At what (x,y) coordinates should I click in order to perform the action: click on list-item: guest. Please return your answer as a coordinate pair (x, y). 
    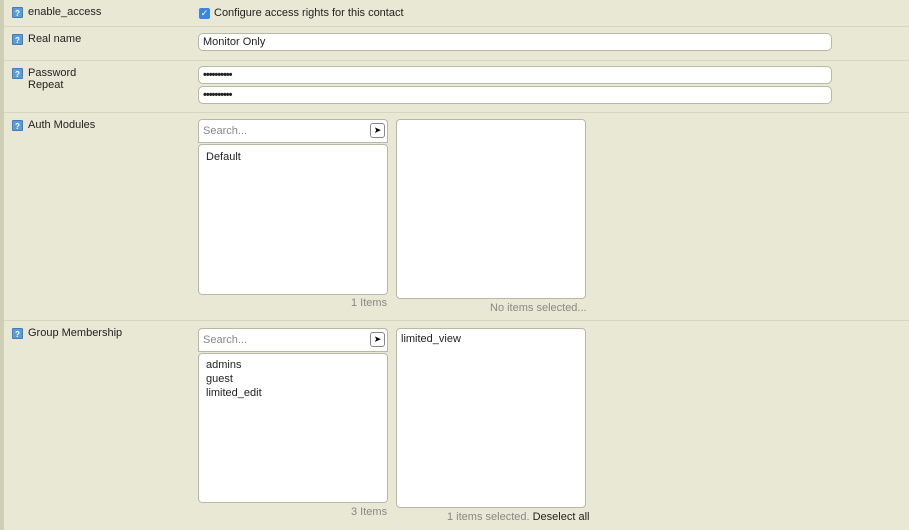
    Looking at the image, I should click on (293, 379).